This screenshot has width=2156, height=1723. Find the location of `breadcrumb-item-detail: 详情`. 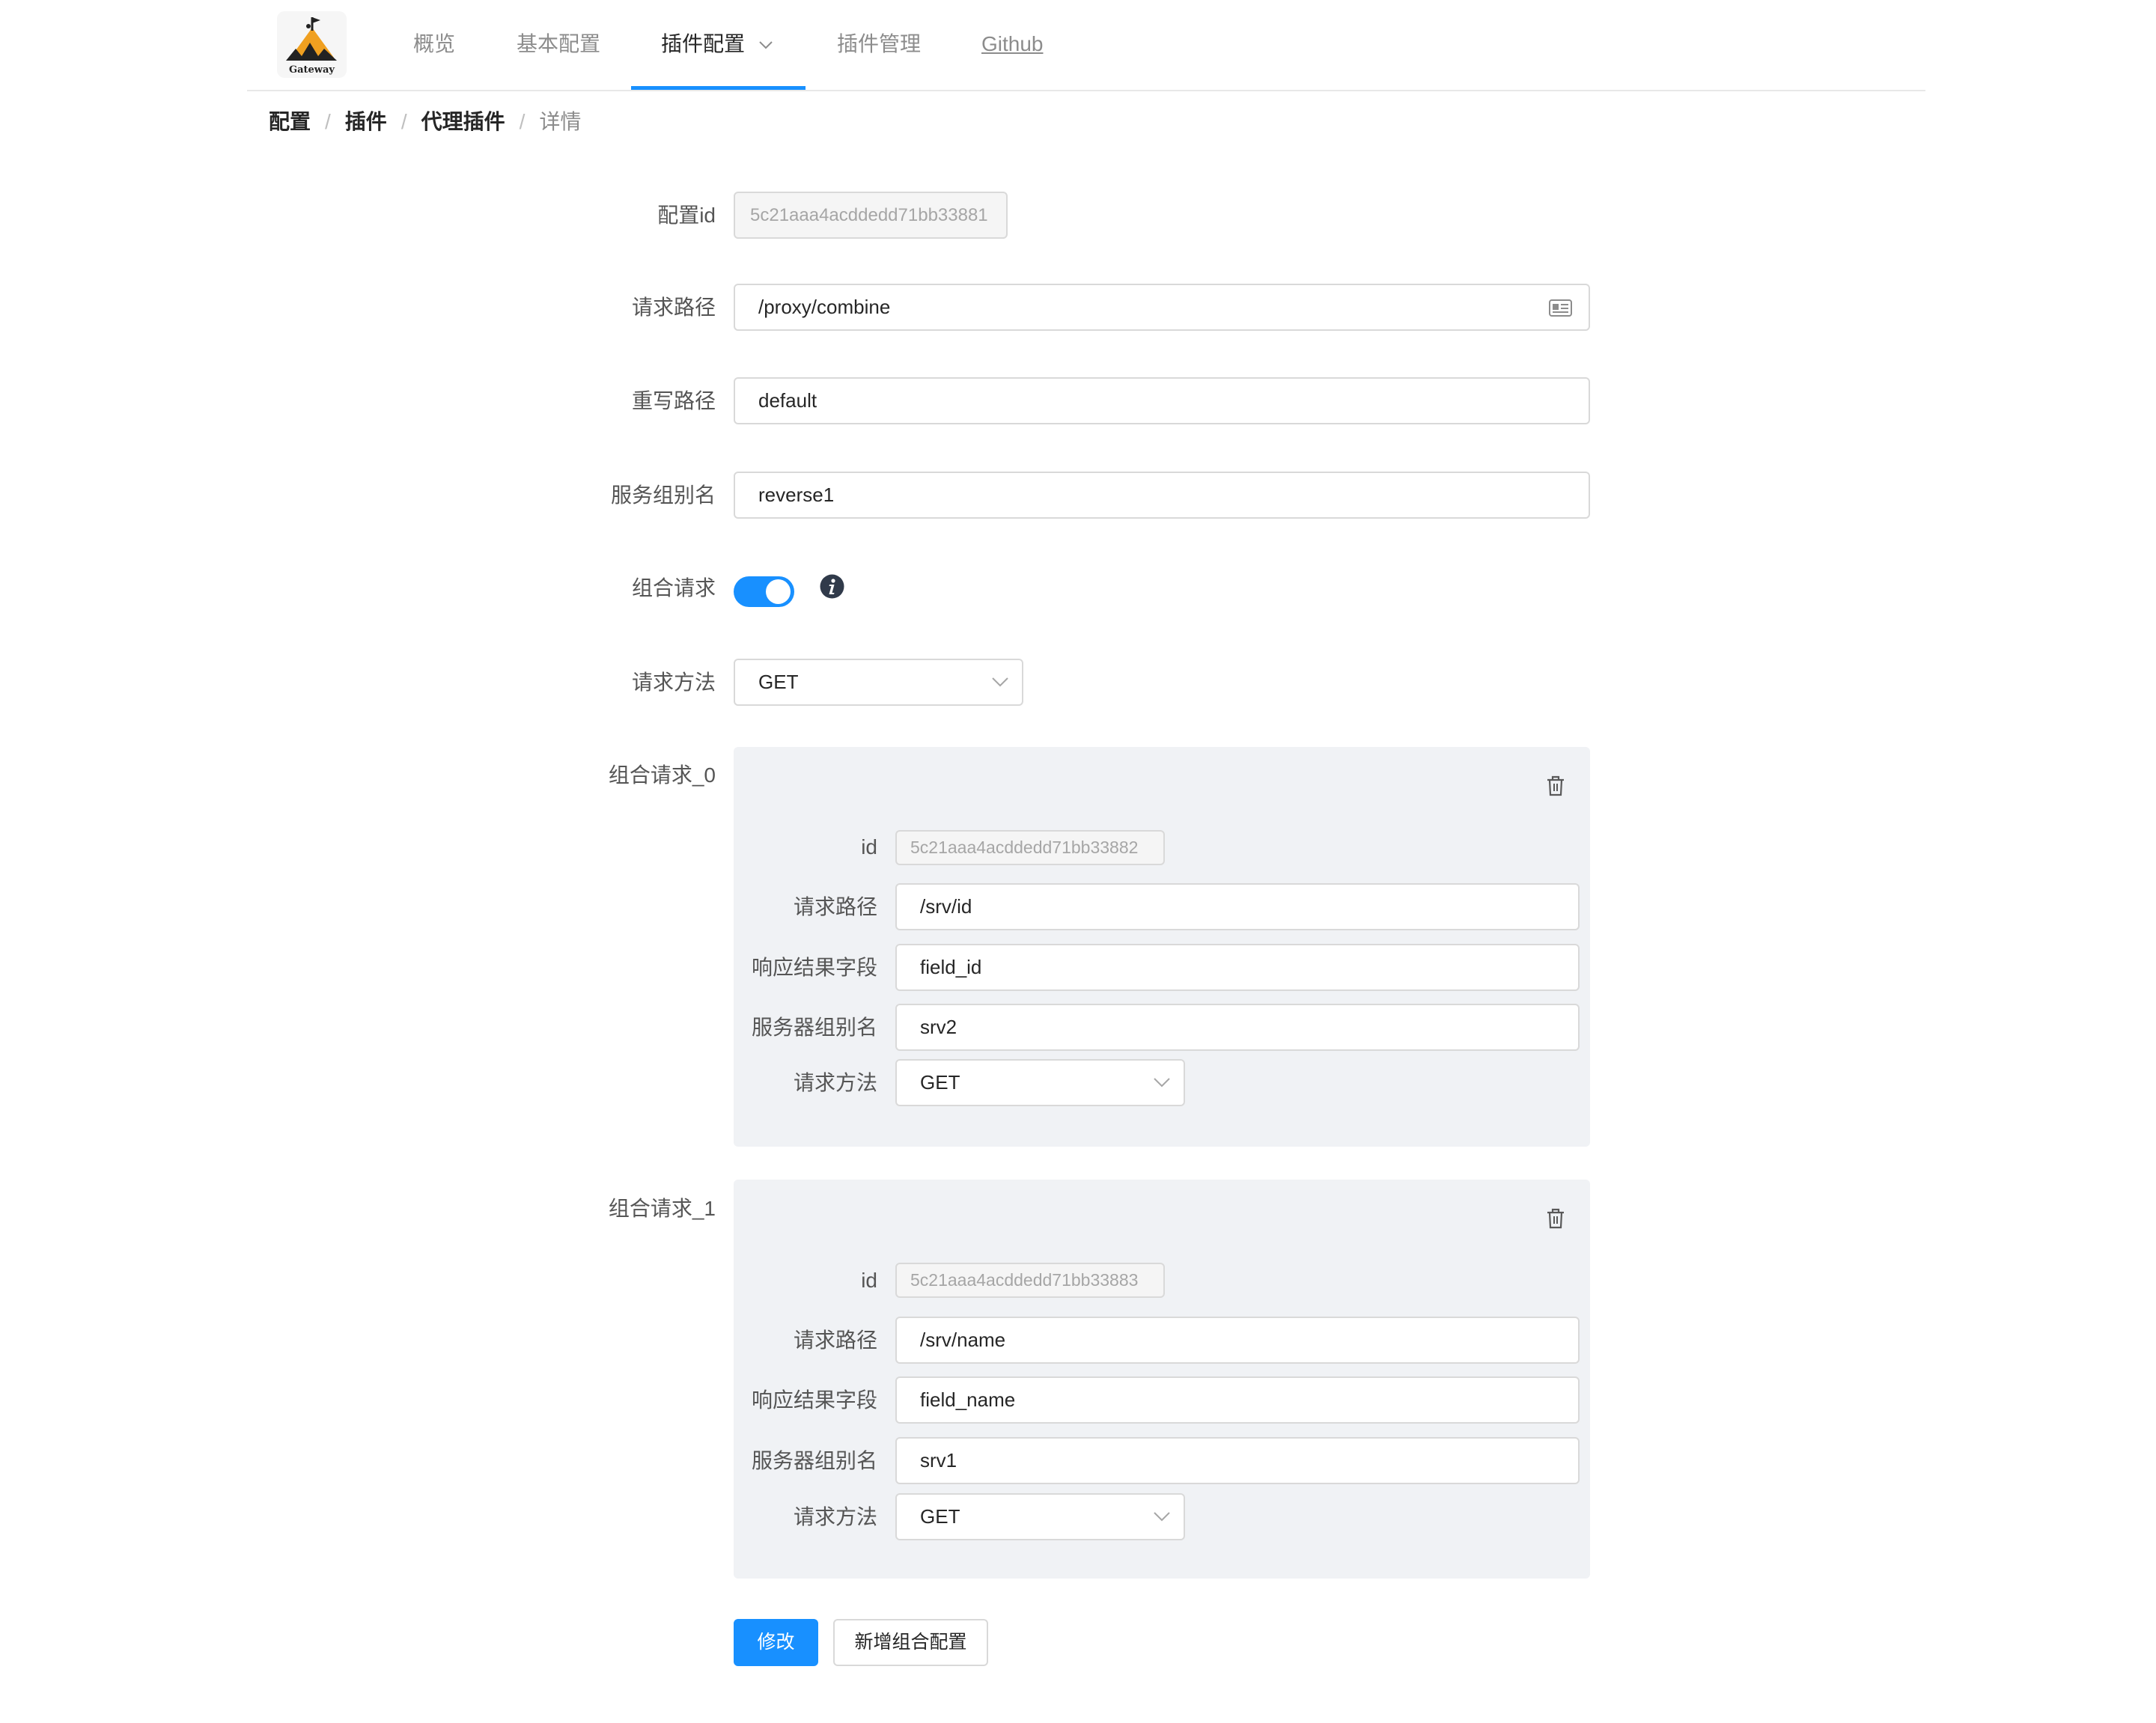

breadcrumb-item-detail: 详情 is located at coordinates (560, 122).